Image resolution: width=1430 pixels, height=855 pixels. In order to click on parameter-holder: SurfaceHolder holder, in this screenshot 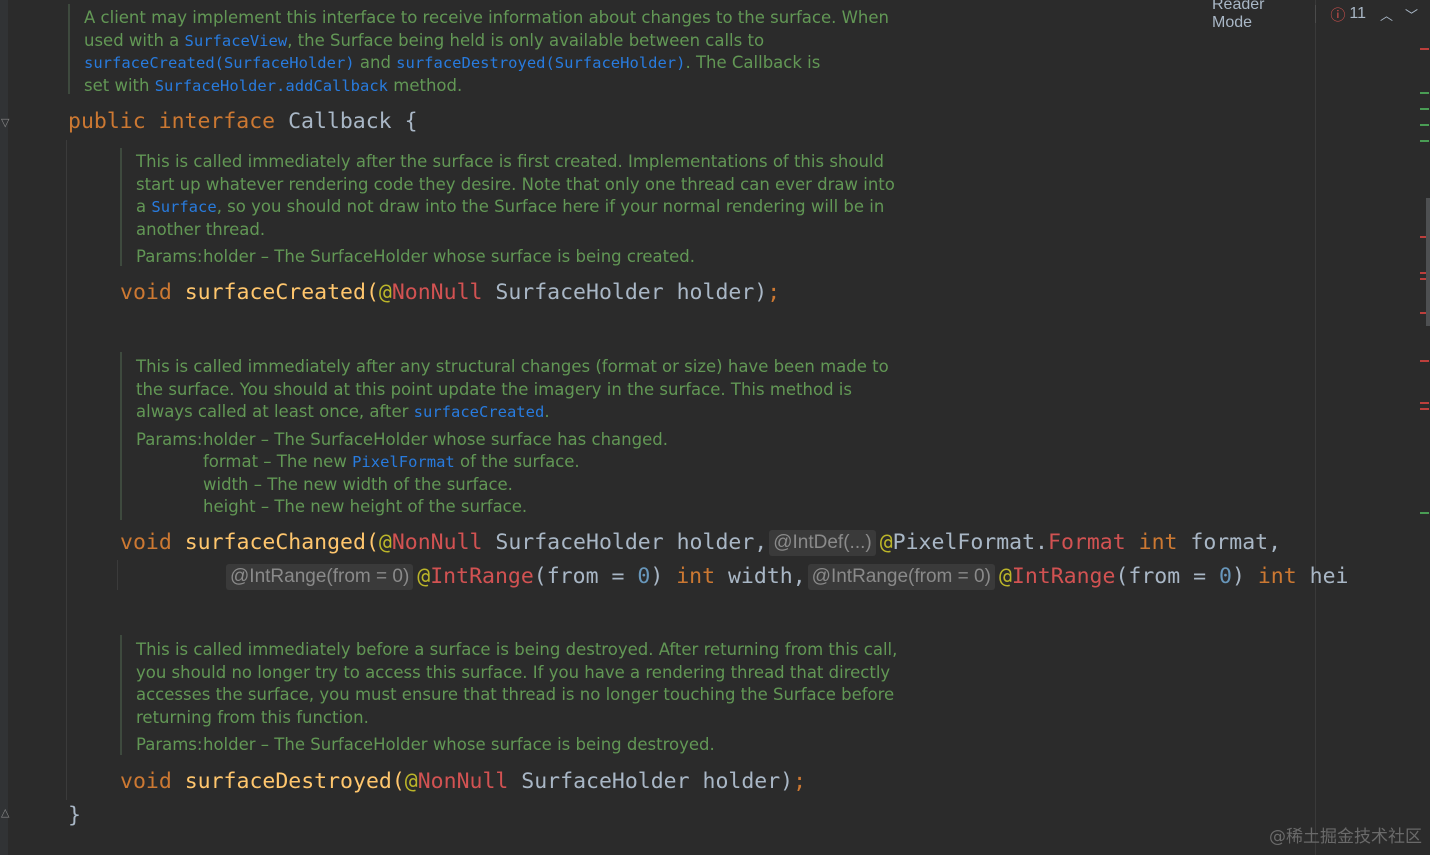, I will do `click(625, 542)`.